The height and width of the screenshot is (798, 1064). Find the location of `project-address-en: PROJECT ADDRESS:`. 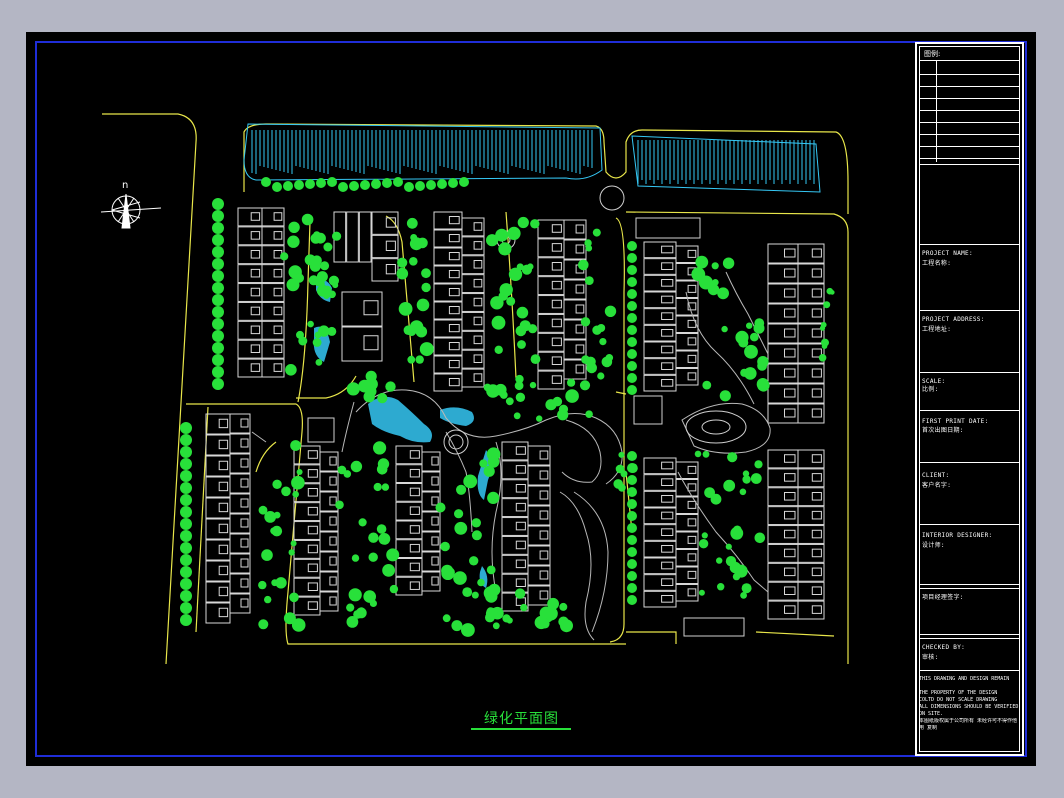

project-address-en: PROJECT ADDRESS: is located at coordinates (953, 319).